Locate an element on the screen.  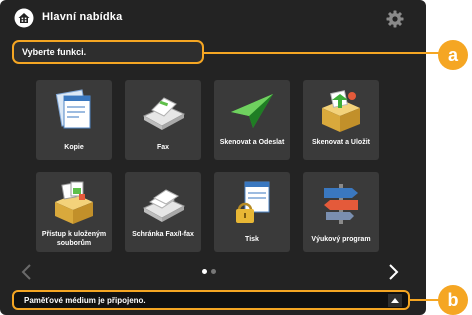
tile-label: Kopie is located at coordinates (74, 147).